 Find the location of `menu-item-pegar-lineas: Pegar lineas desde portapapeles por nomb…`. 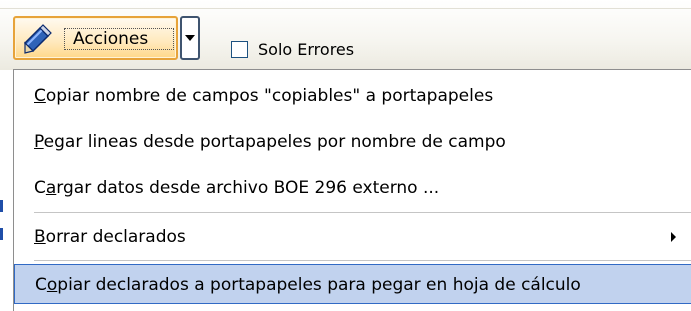

menu-item-pegar-lineas: Pegar lineas desde portapapeles por nomb… is located at coordinates (356, 142).